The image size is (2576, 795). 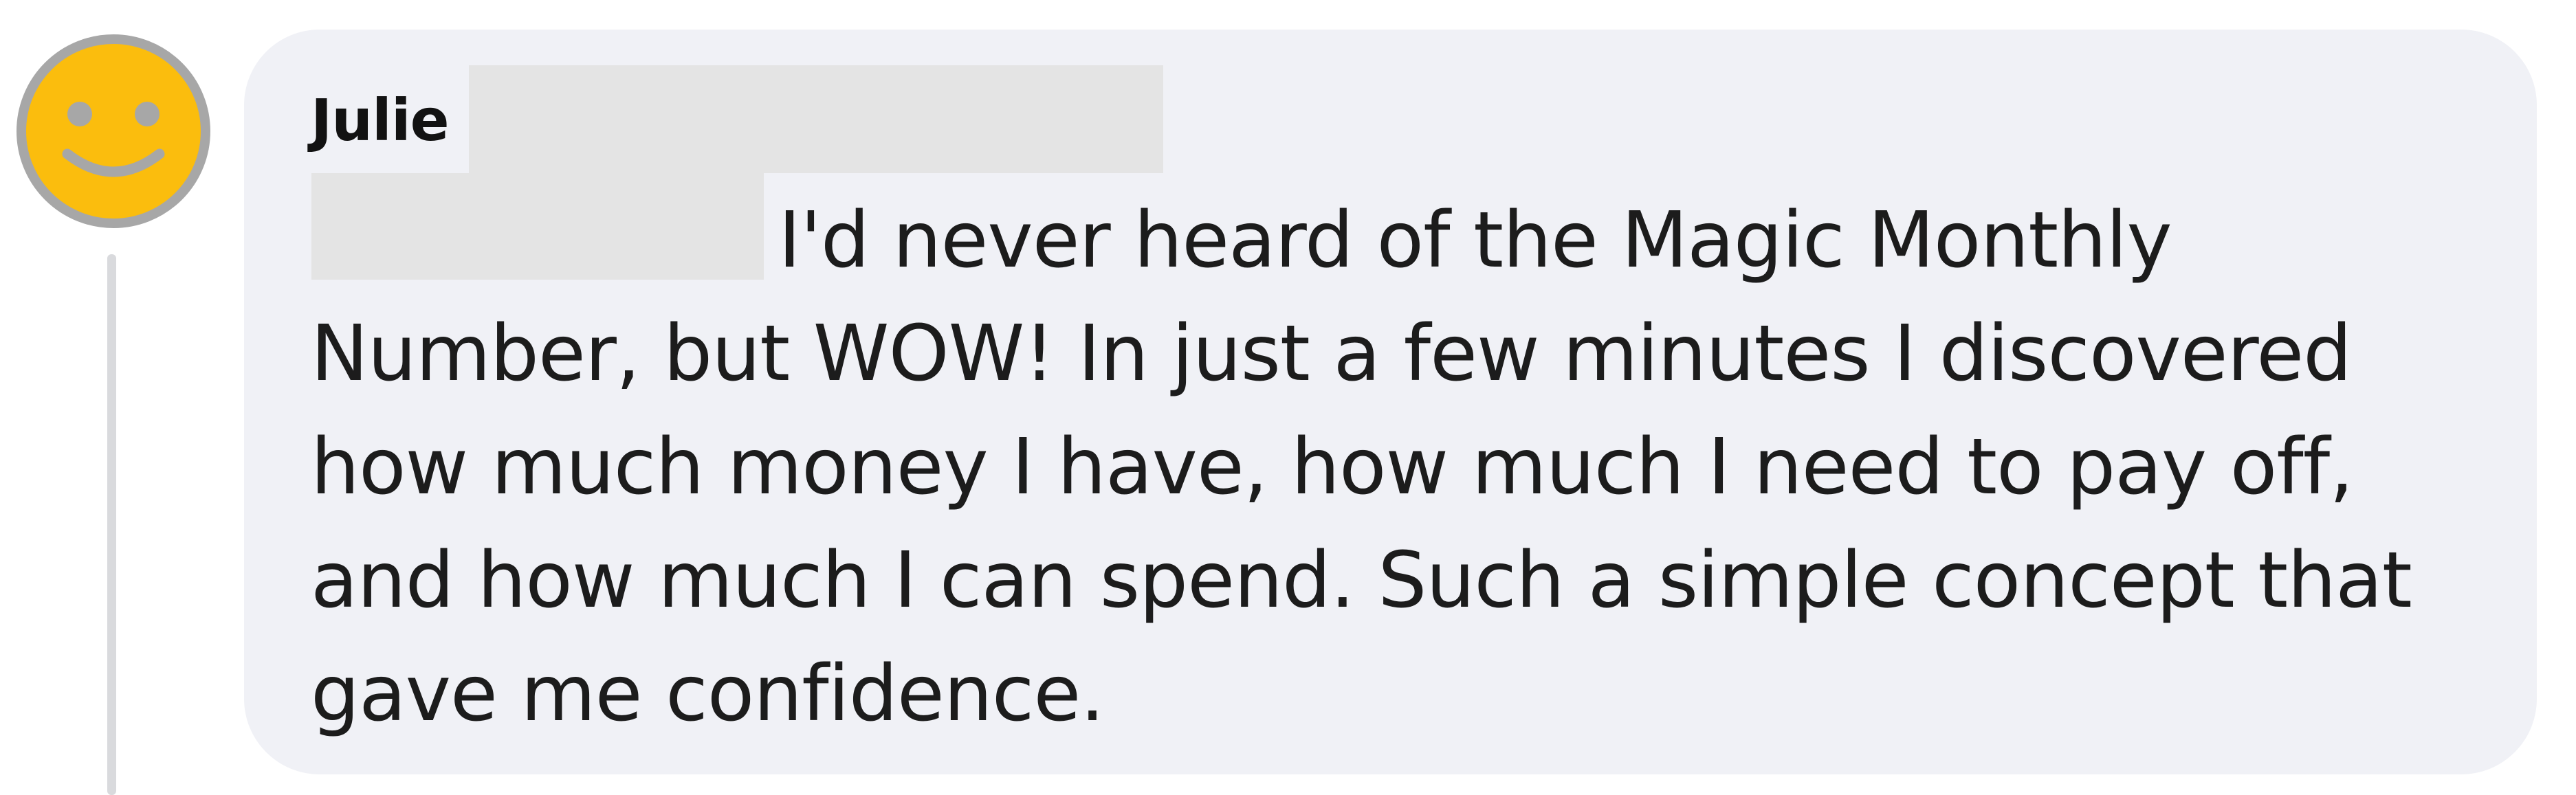 I want to click on redacted-author-surname, so click(x=816, y=119).